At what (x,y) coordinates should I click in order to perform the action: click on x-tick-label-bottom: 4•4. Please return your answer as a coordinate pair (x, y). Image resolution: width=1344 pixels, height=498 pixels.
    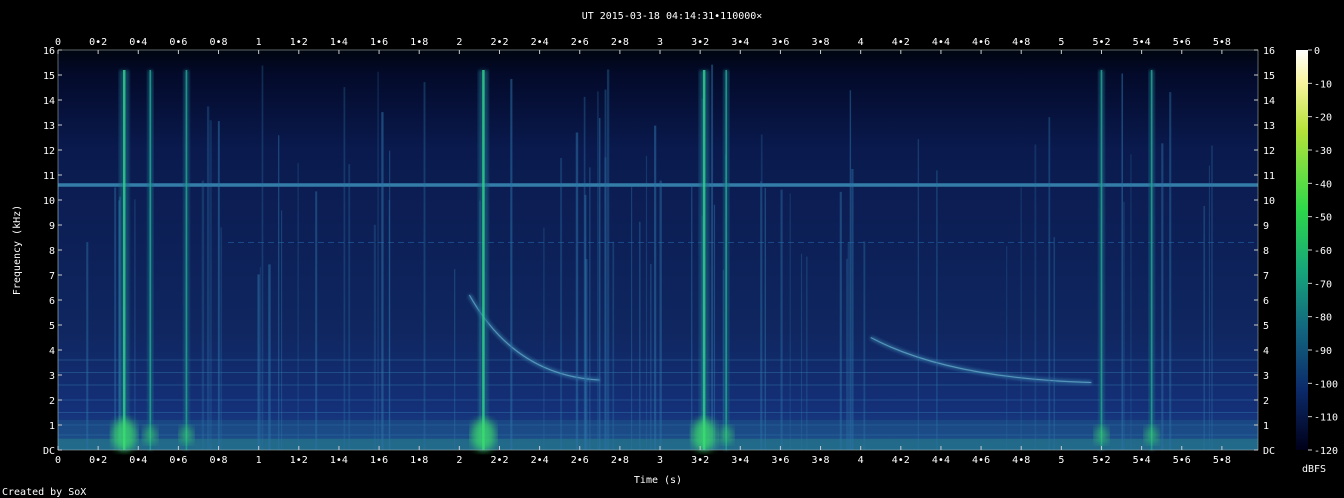
    Looking at the image, I should click on (941, 460).